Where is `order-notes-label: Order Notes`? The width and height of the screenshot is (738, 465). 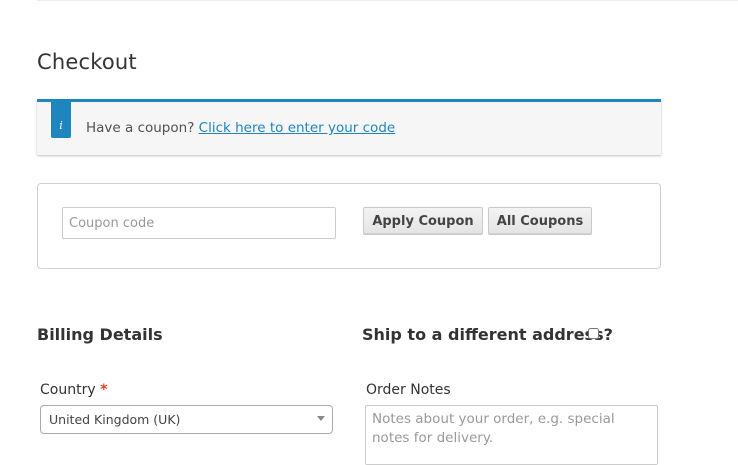 order-notes-label: Order Notes is located at coordinates (408, 390).